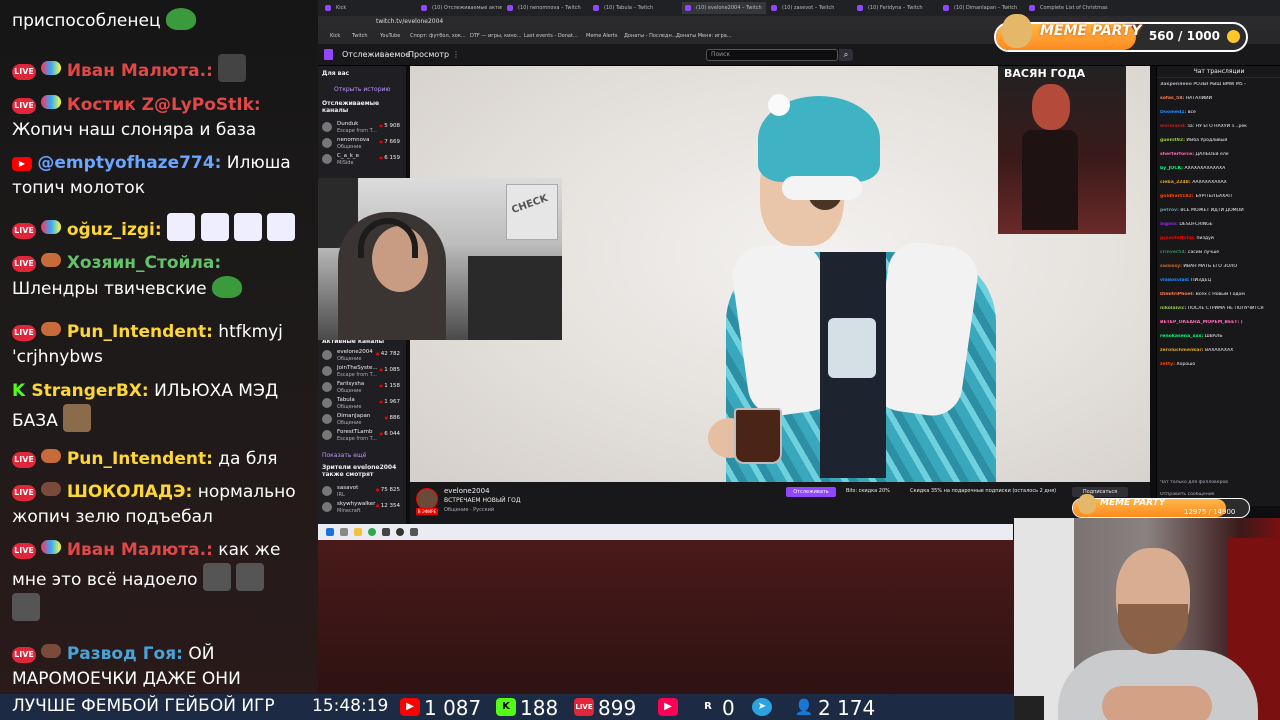 Image resolution: width=1280 pixels, height=720 pixels. I want to click on shelf-with-figures, so click(515, 298).